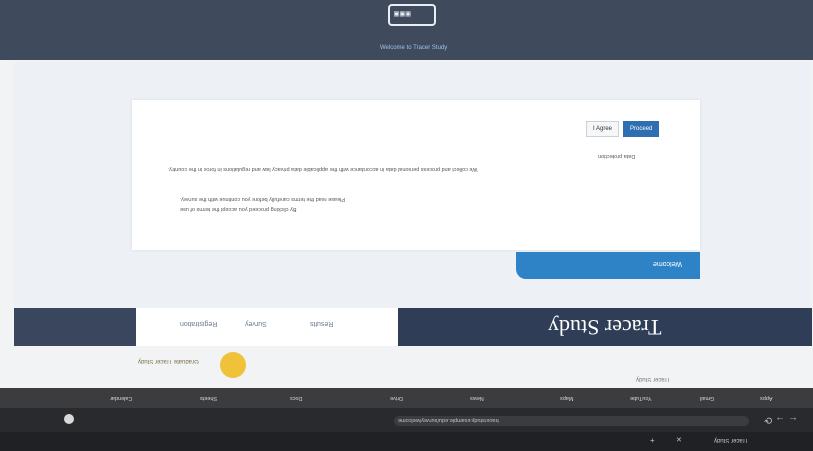  Describe the element at coordinates (75, 327) in the screenshot. I see `nav-left-strip` at that location.